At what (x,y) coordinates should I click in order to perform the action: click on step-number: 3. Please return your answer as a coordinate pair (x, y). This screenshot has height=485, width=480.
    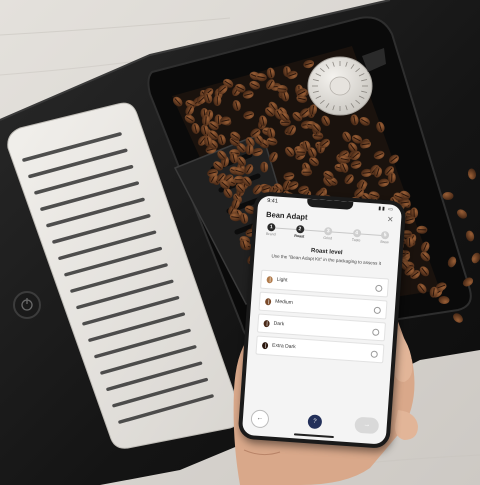
    Looking at the image, I should click on (328, 231).